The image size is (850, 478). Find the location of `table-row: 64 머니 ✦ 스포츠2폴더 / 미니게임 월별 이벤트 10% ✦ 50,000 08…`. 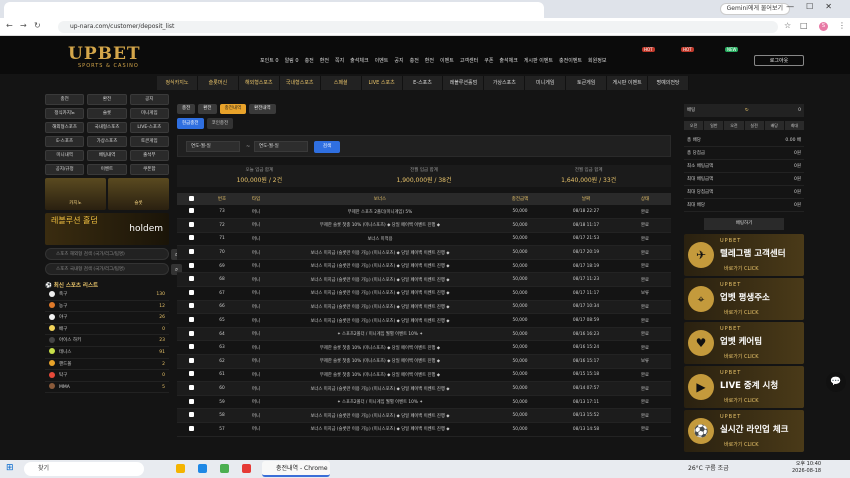

table-row: 64 머니 ✦ 스포츠2폴더 / 미니게임 월별 이벤트 10% ✦ 50,000 08… is located at coordinates (424, 334).